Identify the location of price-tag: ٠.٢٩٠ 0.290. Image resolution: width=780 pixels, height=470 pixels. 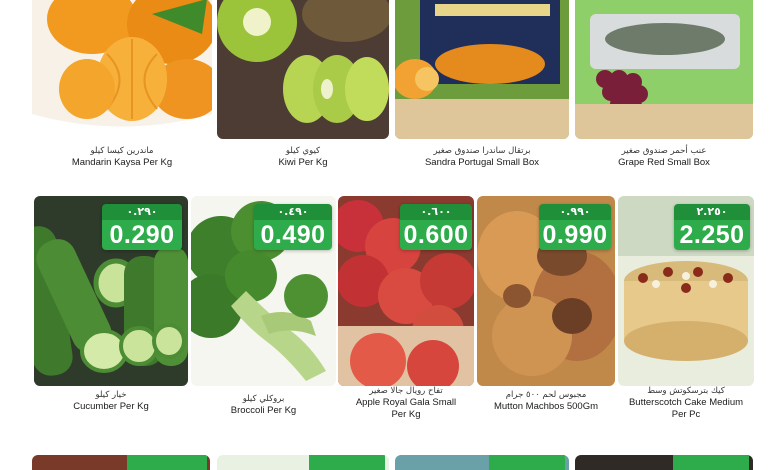
(142, 227).